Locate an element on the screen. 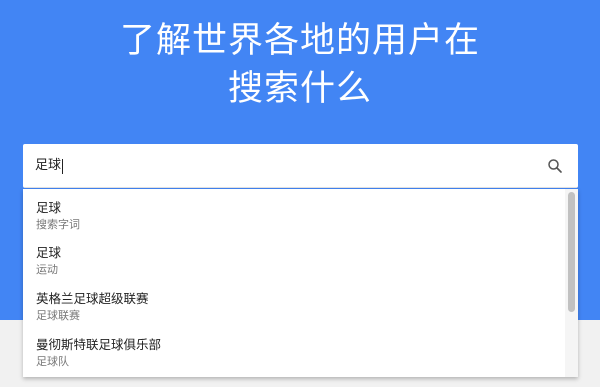 Image resolution: width=600 pixels, height=387 pixels. text-caret is located at coordinates (63, 166).